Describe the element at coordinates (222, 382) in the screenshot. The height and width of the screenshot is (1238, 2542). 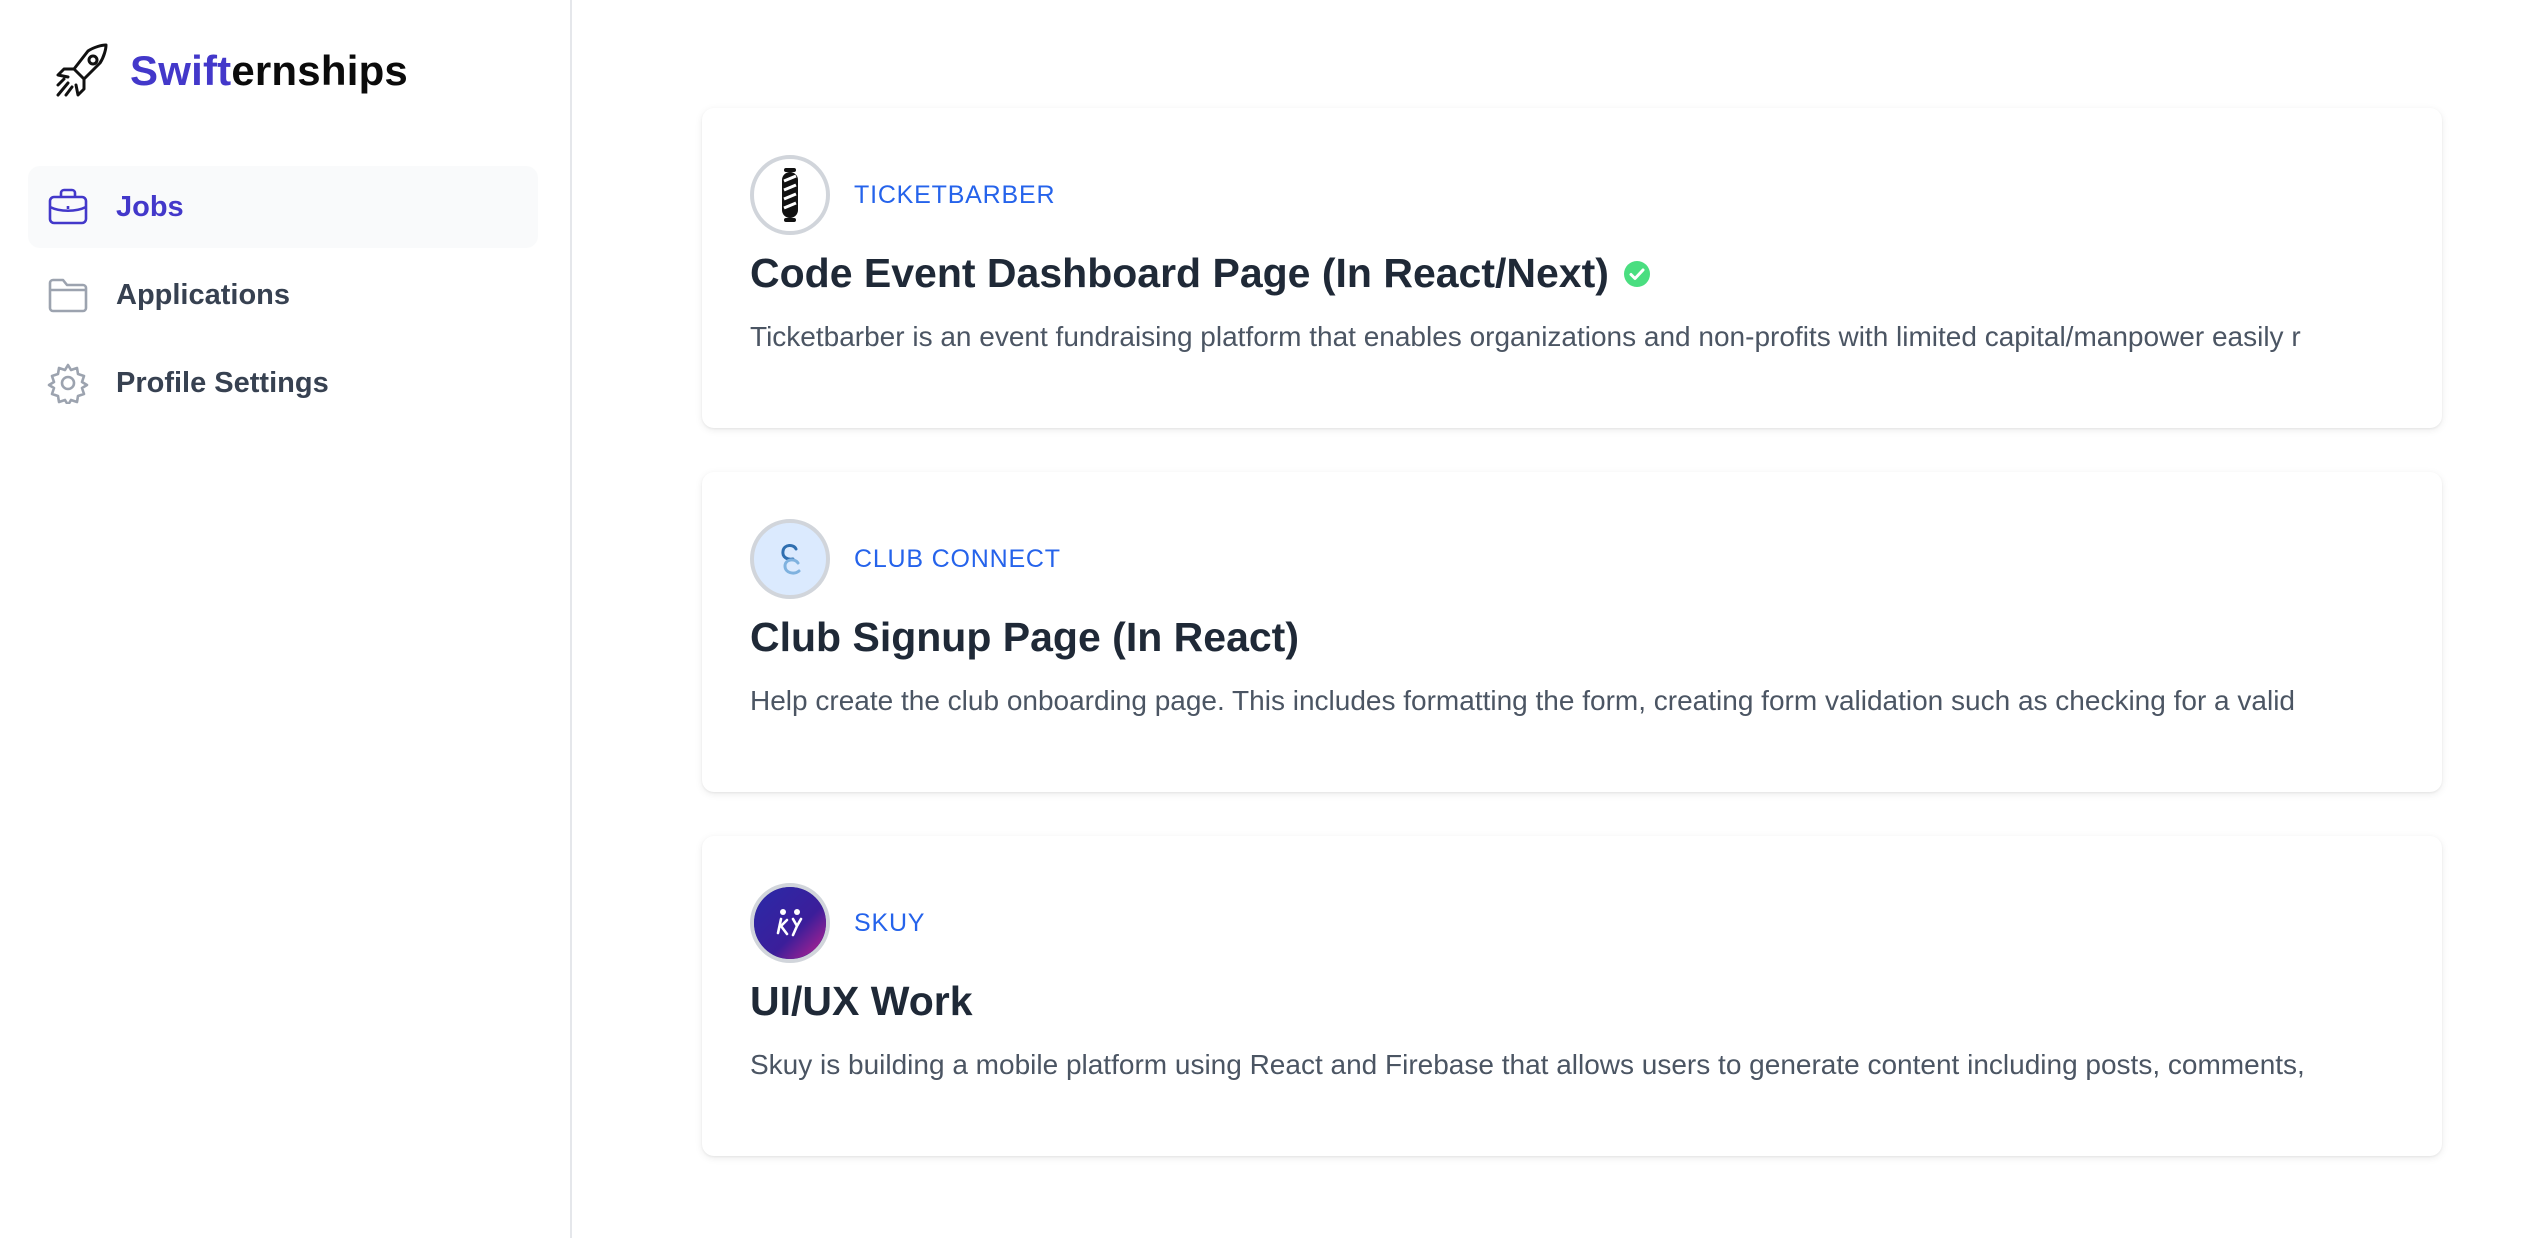
I see `sidebar-item-label: Profile Settings` at that location.